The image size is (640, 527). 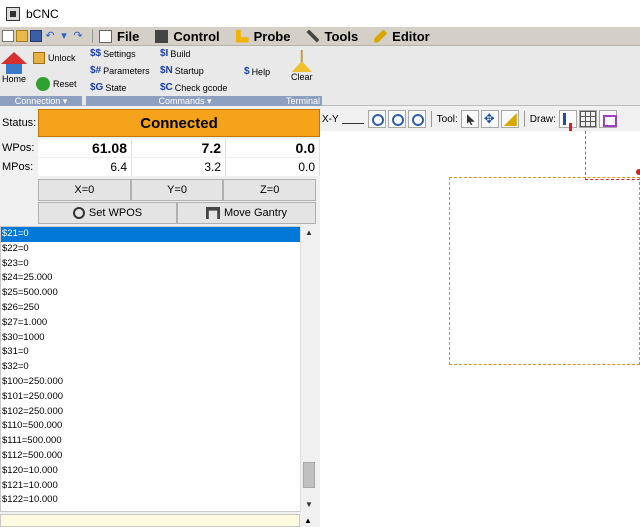 I want to click on zoom-fit-icon, so click(x=416, y=119).